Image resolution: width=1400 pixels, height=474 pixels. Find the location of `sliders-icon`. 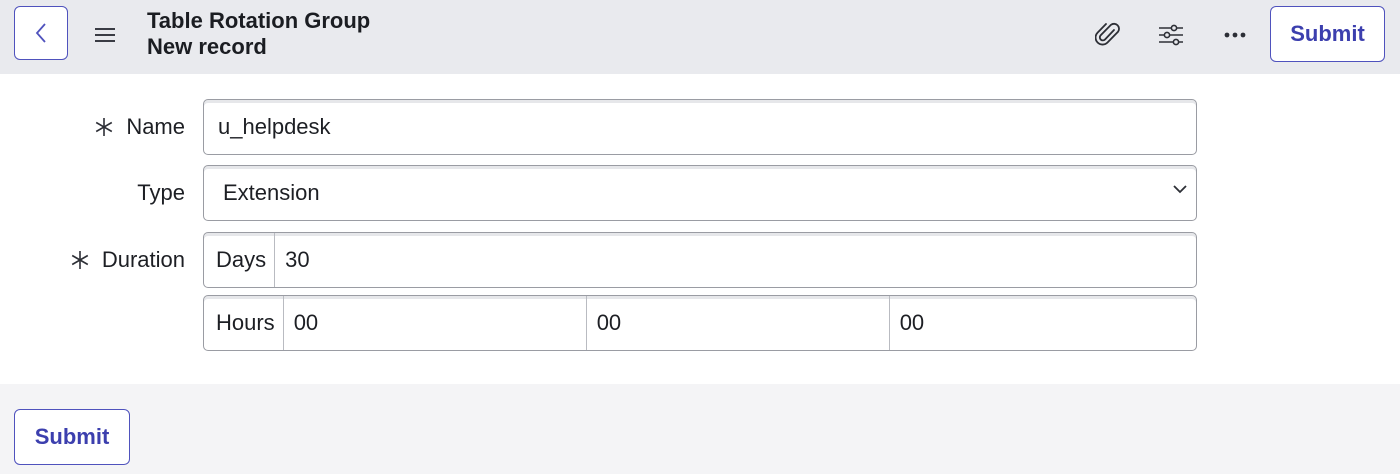

sliders-icon is located at coordinates (1171, 35).